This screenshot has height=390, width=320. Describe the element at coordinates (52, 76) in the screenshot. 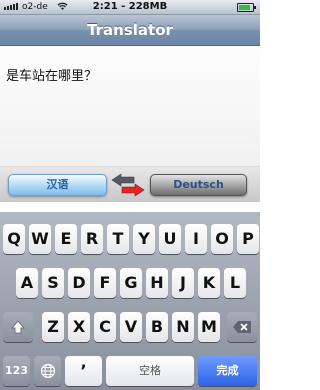

I see `input-text: 是车站在哪里？` at that location.